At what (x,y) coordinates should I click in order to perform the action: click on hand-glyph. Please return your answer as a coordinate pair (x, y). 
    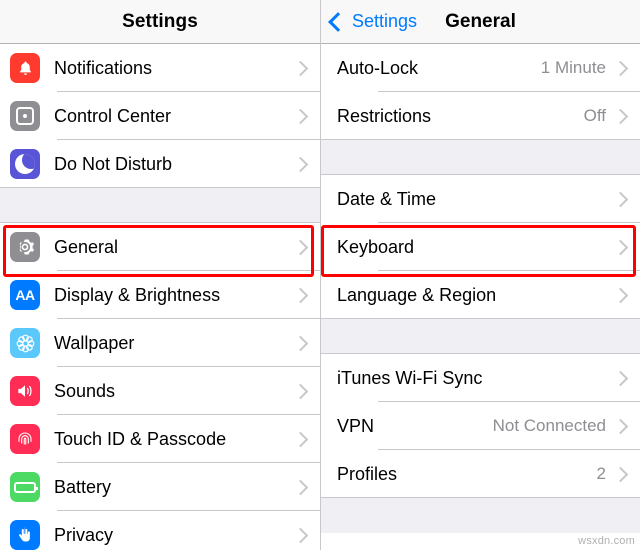
    Looking at the image, I should click on (24, 534).